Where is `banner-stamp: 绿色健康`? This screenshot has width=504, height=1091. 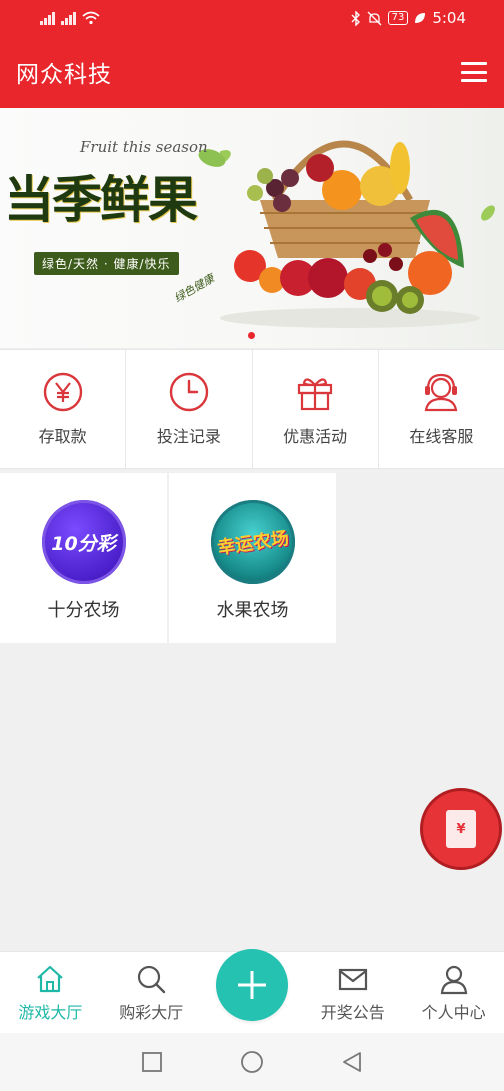 banner-stamp: 绿色健康 is located at coordinates (194, 288).